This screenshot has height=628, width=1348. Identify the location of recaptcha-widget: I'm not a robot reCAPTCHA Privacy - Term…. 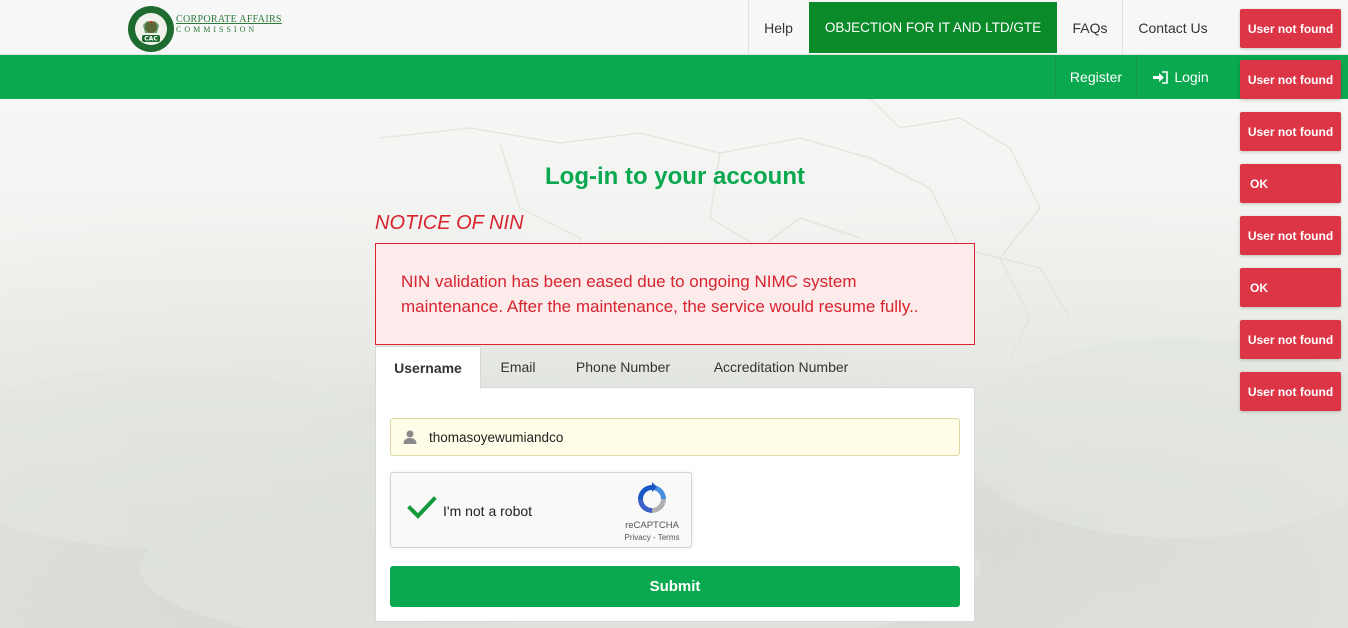
(541, 510).